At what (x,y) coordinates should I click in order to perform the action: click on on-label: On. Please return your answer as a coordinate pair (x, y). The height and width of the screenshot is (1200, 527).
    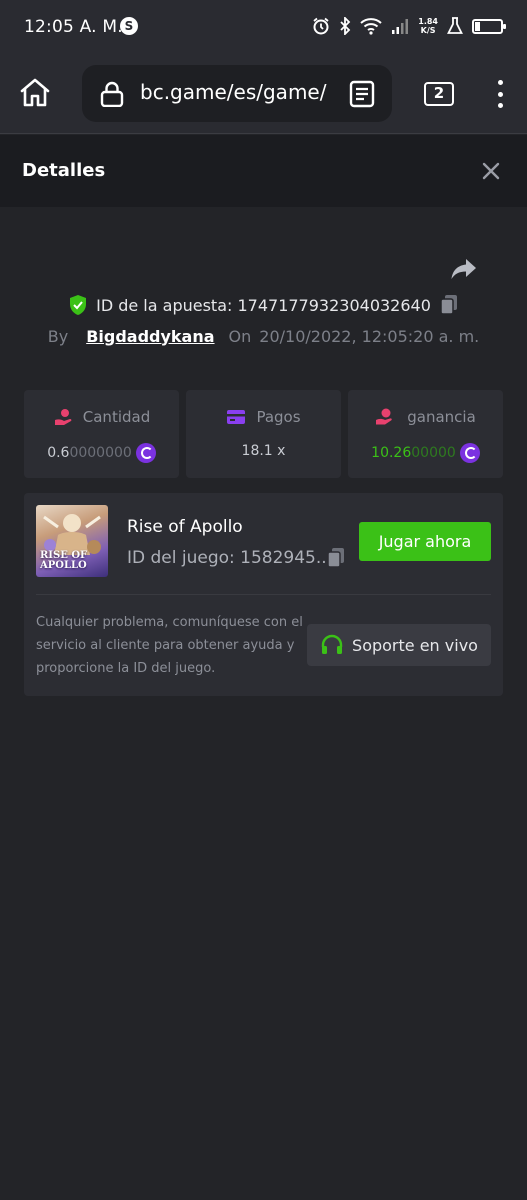
    Looking at the image, I should click on (240, 336).